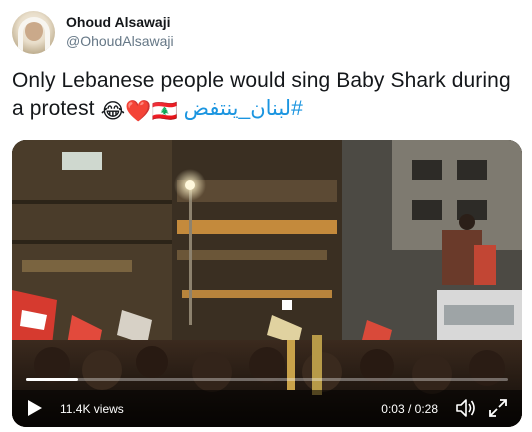 The height and width of the screenshot is (432, 532). I want to click on progress-fill, so click(52, 379).